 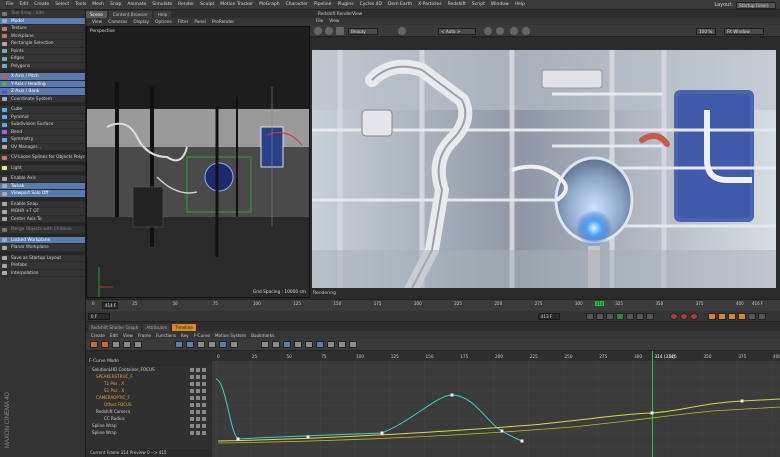 I want to click on grid-icon, so click(x=500, y=31).